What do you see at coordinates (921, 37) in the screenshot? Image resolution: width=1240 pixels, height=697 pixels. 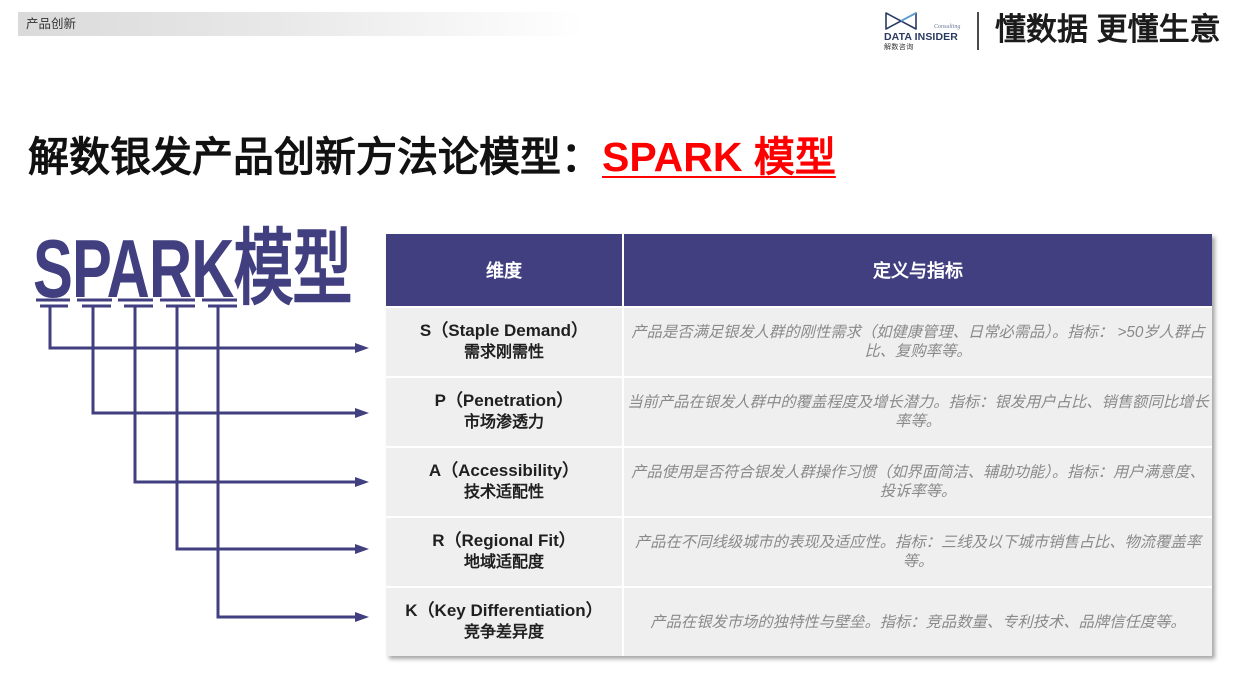 I see `logo-name: DATA INSIDER` at bounding box center [921, 37].